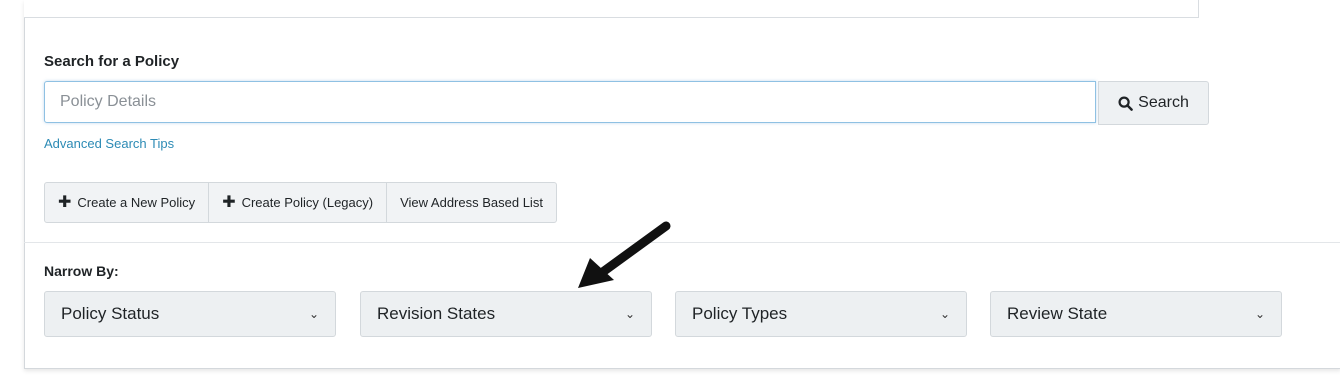  I want to click on filter-label: Review State, so click(1057, 313).